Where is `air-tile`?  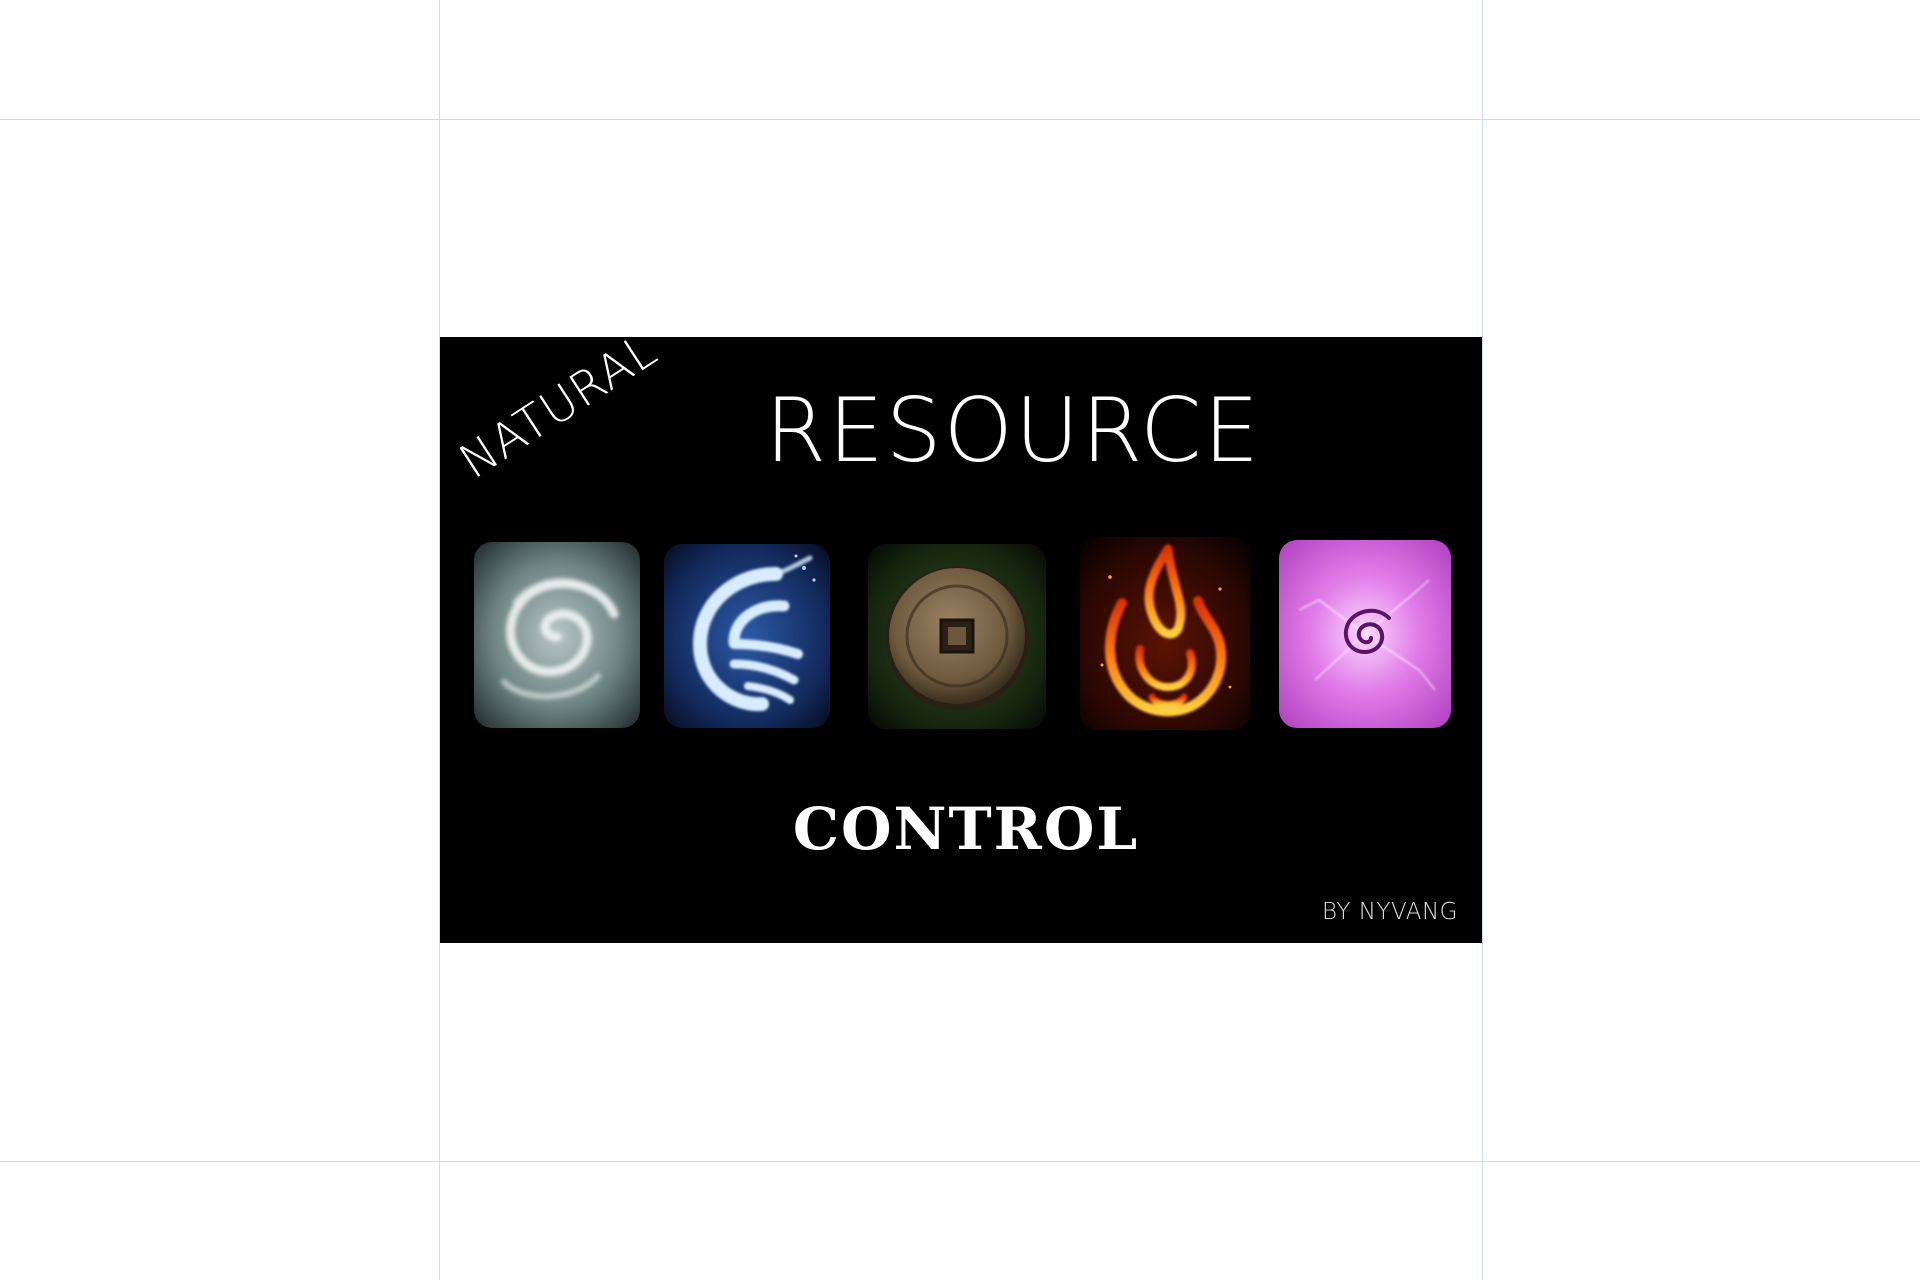 air-tile is located at coordinates (557, 635).